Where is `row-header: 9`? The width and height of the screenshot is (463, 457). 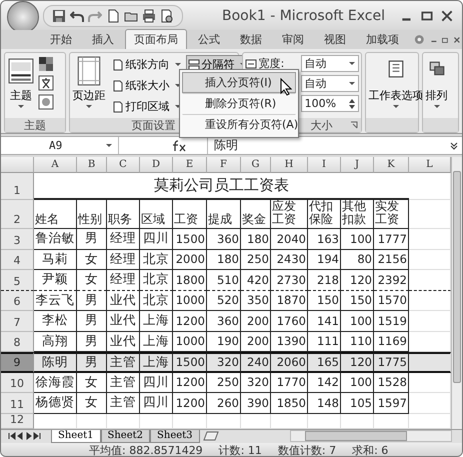 row-header: 9 is located at coordinates (17, 362).